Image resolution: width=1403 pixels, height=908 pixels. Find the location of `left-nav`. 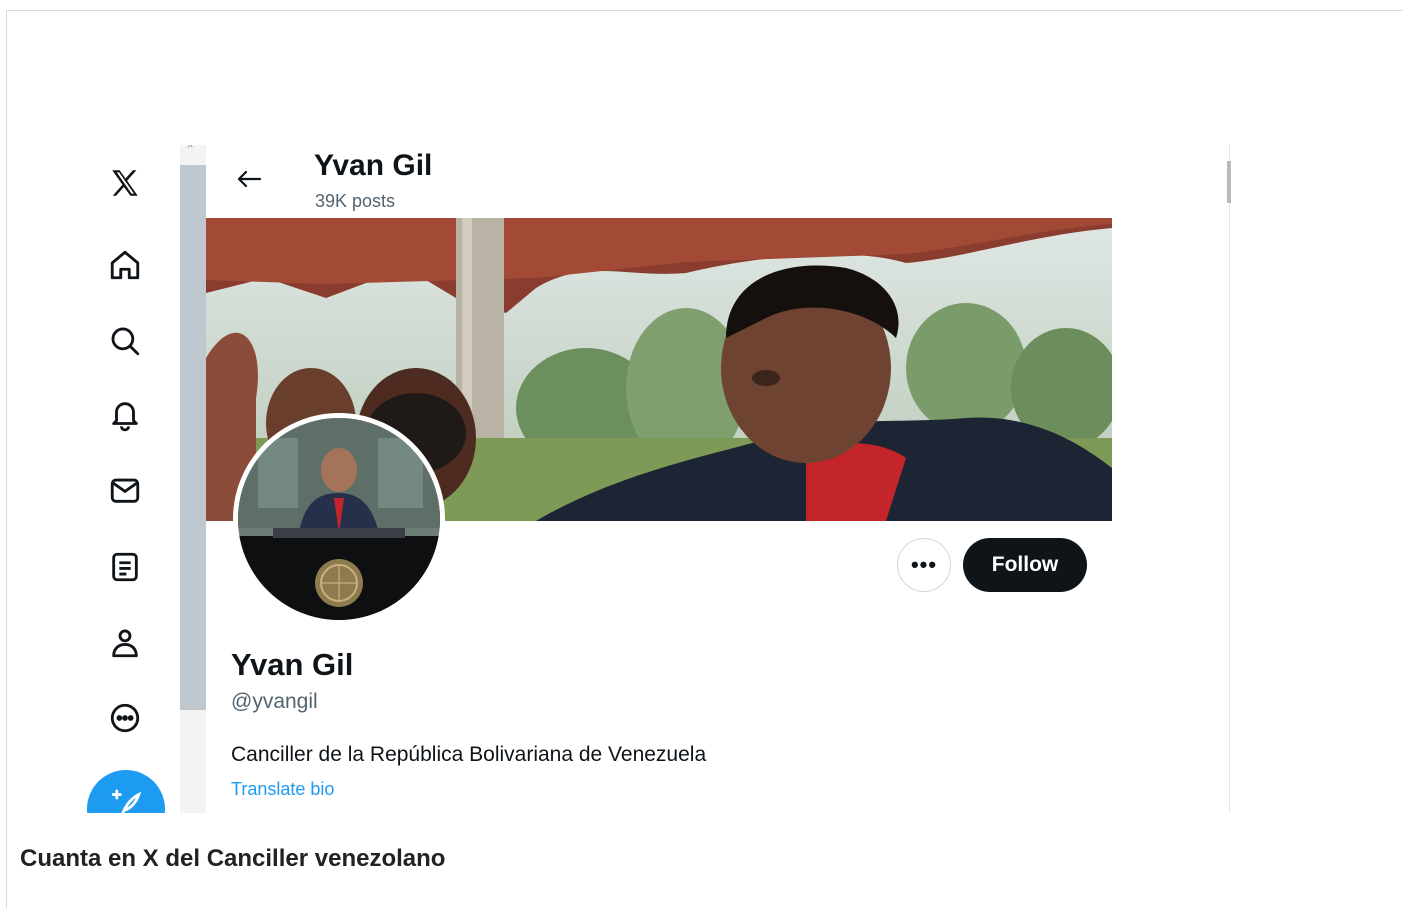

left-nav is located at coordinates (125, 479).